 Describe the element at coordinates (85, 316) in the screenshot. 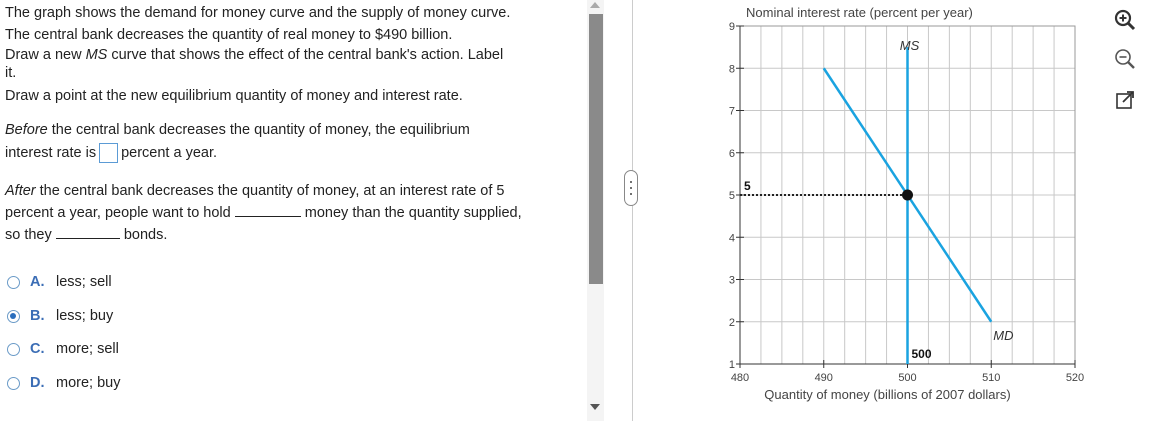

I see `option-label: less; buy` at that location.